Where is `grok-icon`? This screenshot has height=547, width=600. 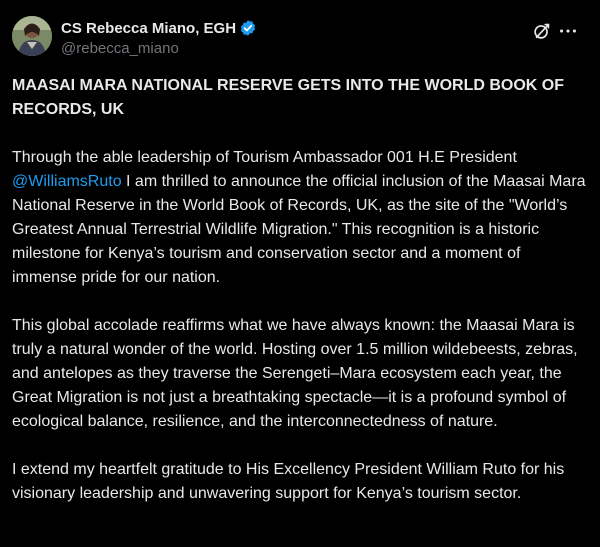 grok-icon is located at coordinates (542, 31).